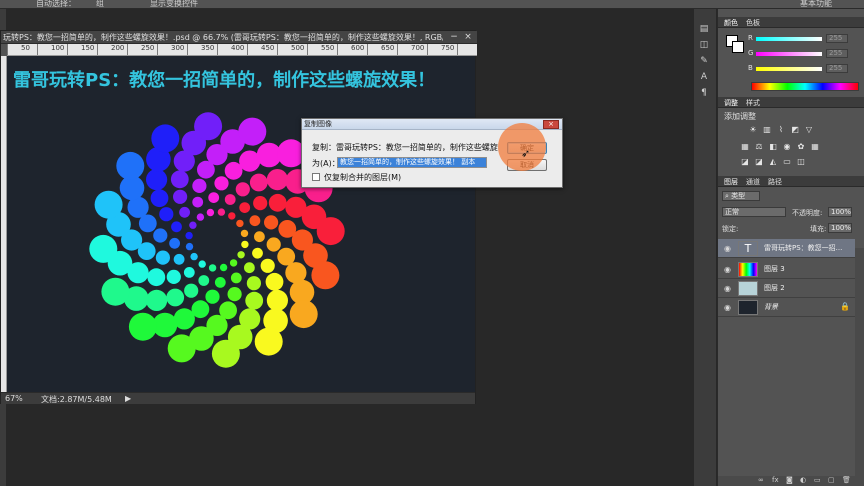  I want to click on auto-select-dropdown: 组, so click(100, 4).